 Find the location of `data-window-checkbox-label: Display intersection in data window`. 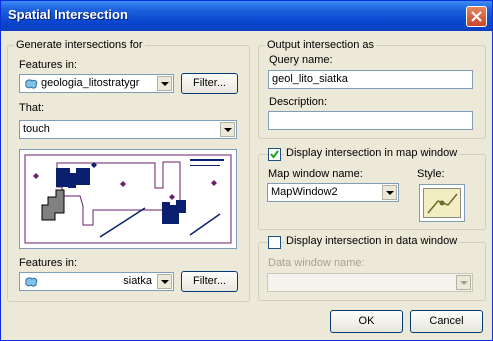

data-window-checkbox-label: Display intersection in data window is located at coordinates (372, 241).